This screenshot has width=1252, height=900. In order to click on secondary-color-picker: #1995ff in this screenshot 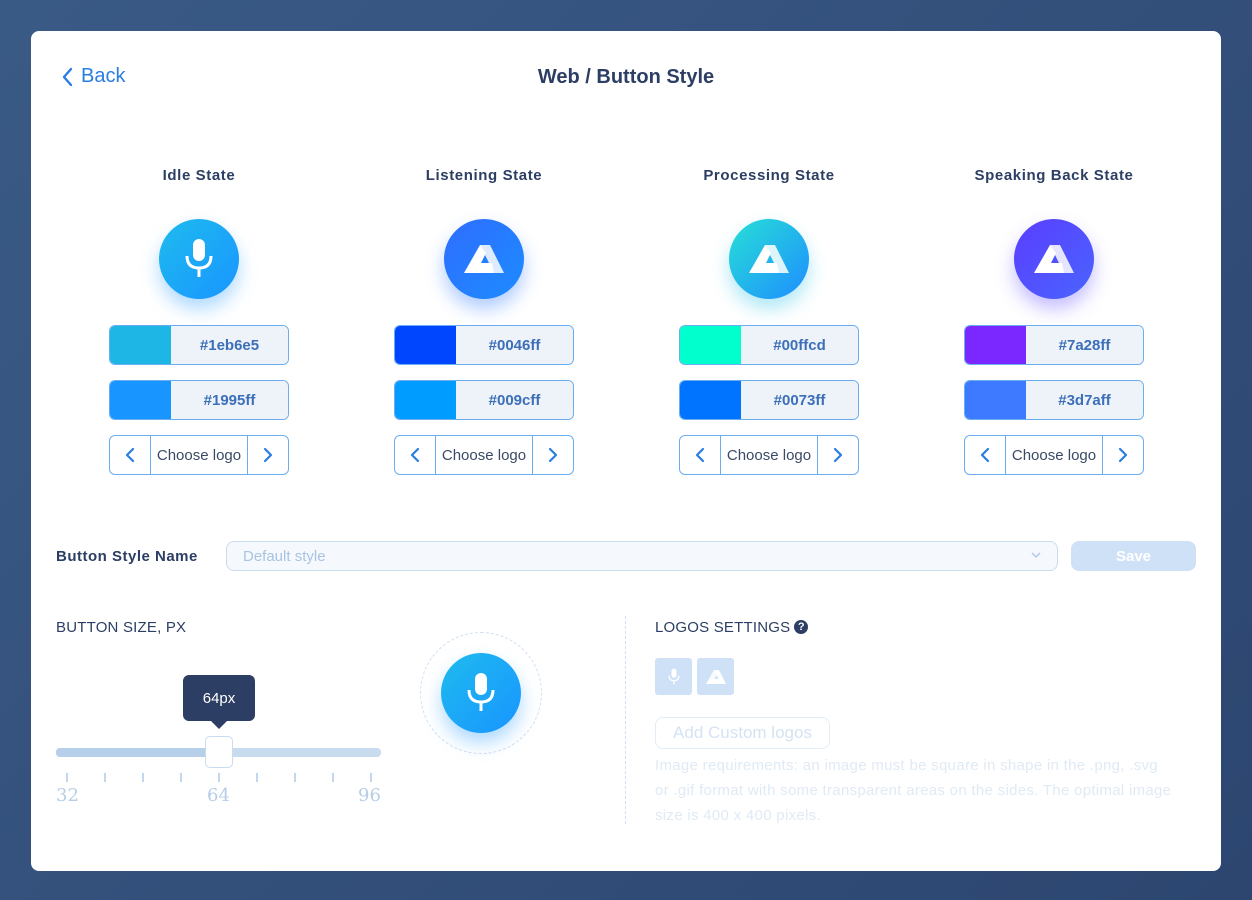, I will do `click(199, 400)`.